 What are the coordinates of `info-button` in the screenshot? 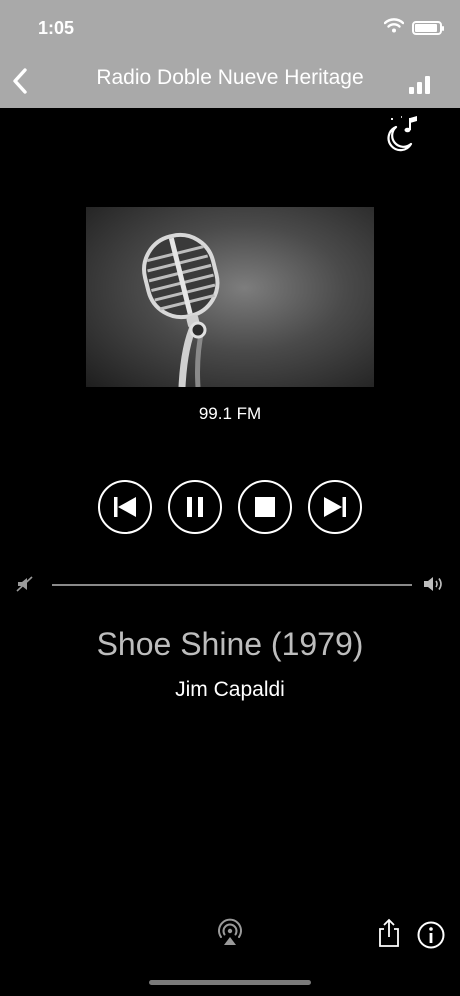 It's located at (431, 935).